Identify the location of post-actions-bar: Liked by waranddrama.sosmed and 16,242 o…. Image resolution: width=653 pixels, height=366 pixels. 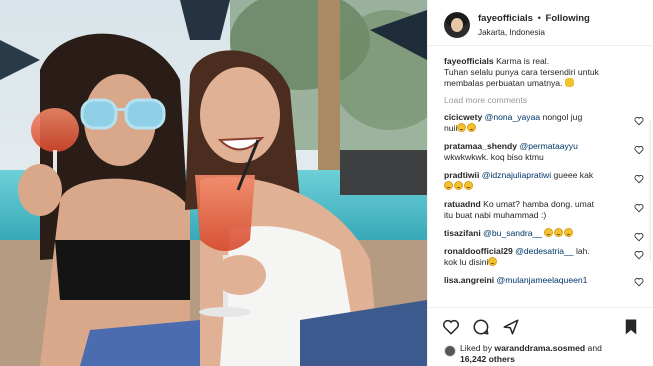
(540, 336).